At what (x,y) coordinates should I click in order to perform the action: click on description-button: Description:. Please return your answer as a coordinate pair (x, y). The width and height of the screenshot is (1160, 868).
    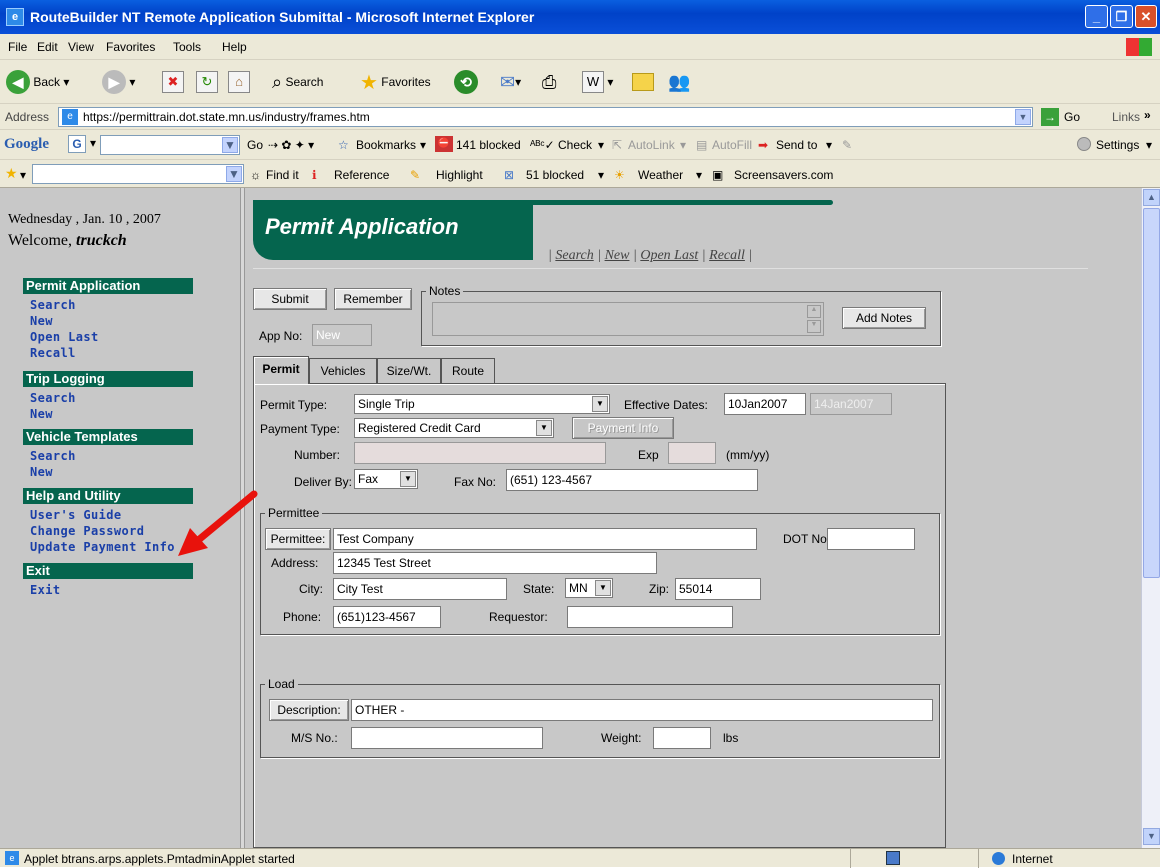
    Looking at the image, I should click on (309, 710).